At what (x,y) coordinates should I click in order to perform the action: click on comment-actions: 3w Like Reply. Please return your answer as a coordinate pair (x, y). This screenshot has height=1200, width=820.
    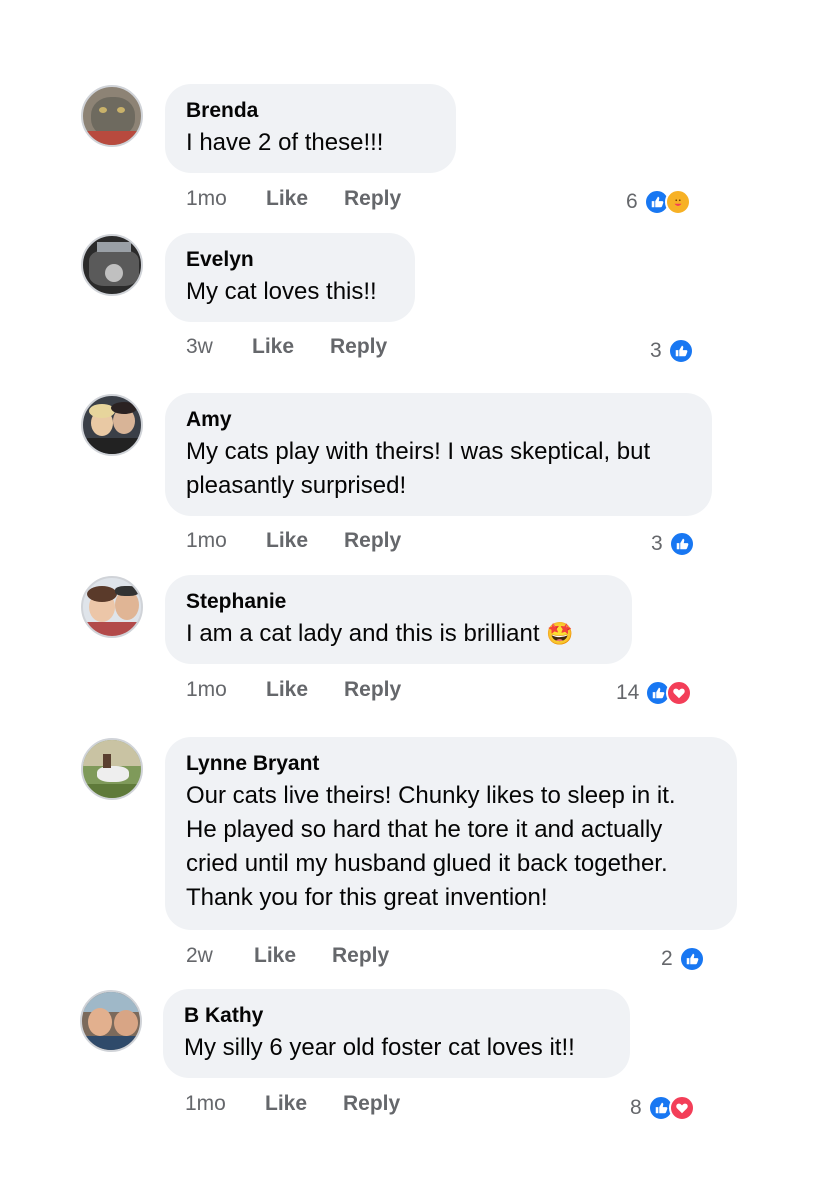
    Looking at the image, I should click on (286, 347).